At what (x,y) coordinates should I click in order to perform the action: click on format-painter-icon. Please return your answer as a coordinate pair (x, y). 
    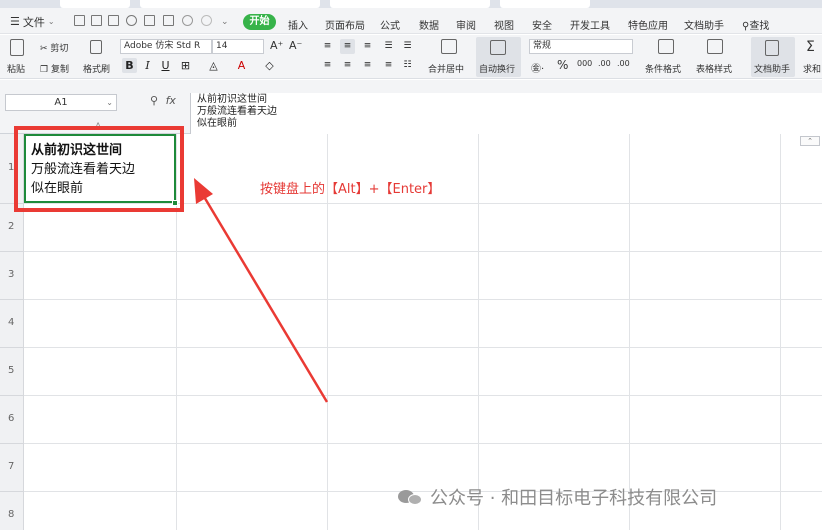
    Looking at the image, I should click on (96, 47).